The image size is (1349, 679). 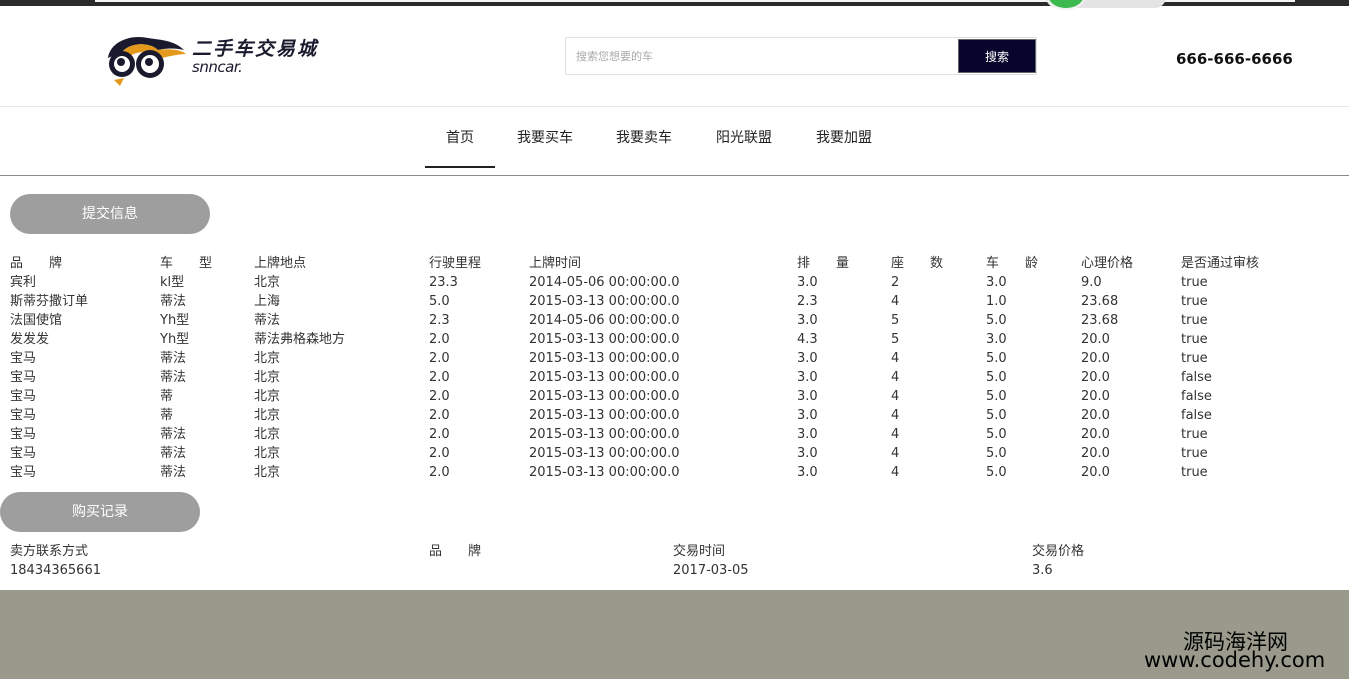 What do you see at coordinates (23, 282) in the screenshot?
I see `table-cell: 宾利` at bounding box center [23, 282].